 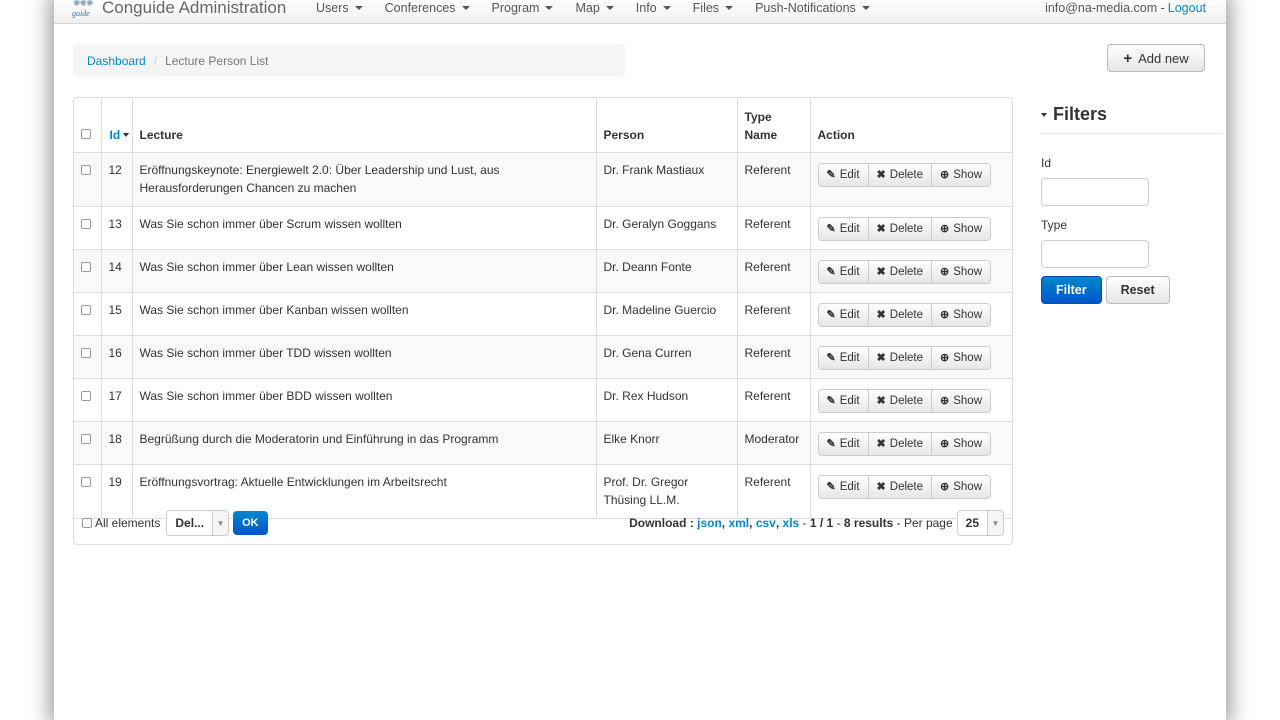 I want to click on batch-ok-button: OK, so click(x=250, y=523).